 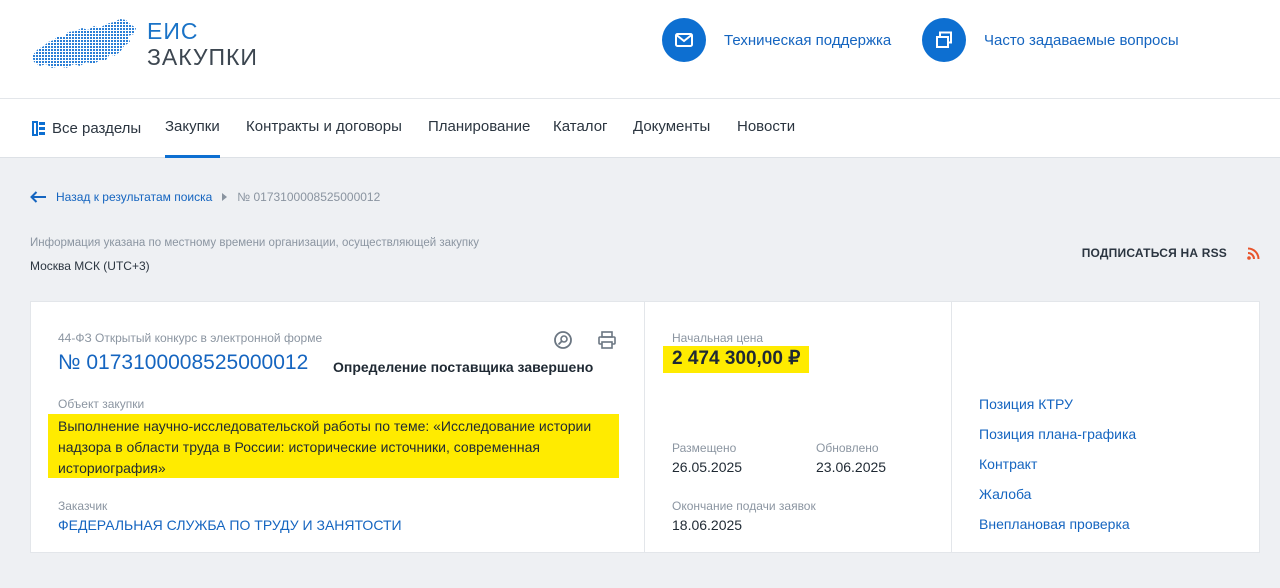 What do you see at coordinates (1057, 434) in the screenshot?
I see `link-plan-position: Позиция плана-графика` at bounding box center [1057, 434].